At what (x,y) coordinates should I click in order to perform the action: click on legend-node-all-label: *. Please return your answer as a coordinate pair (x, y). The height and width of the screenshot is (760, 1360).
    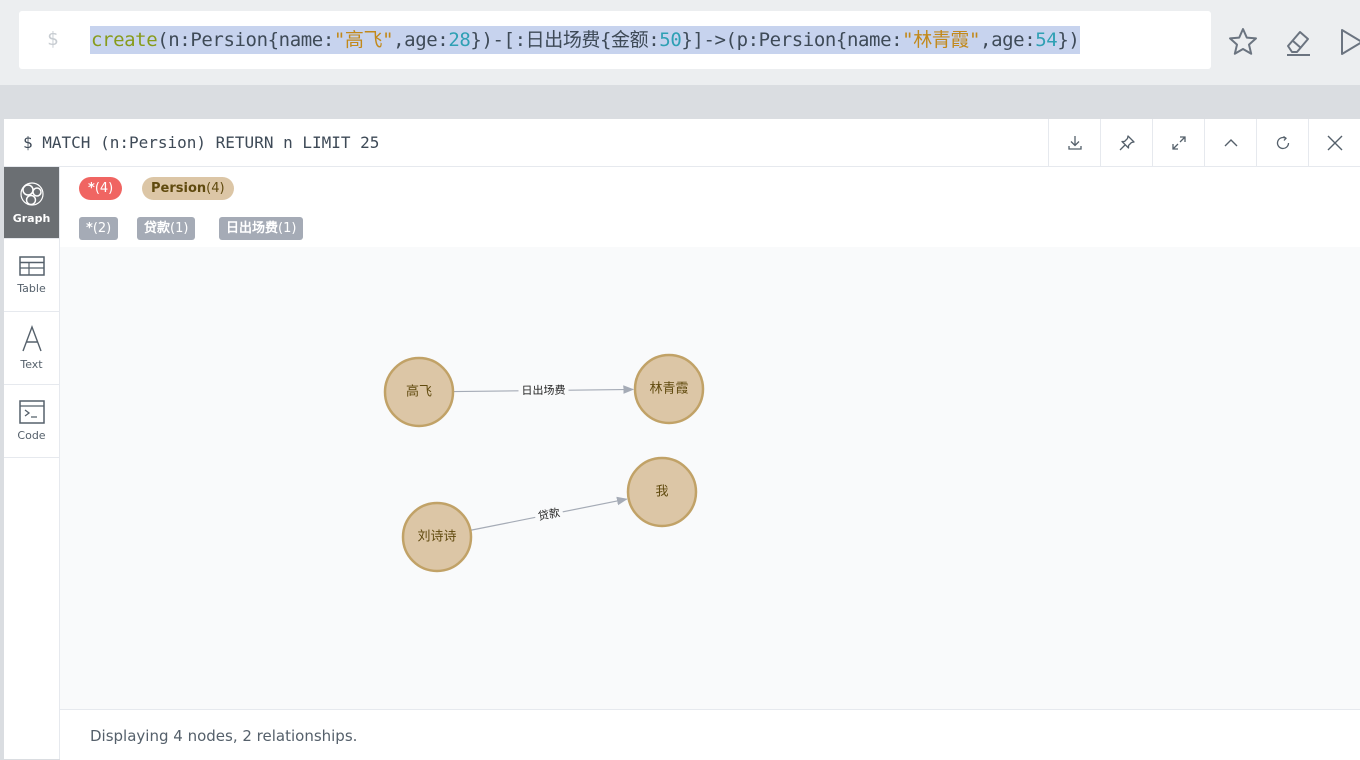
    Looking at the image, I should click on (91, 188).